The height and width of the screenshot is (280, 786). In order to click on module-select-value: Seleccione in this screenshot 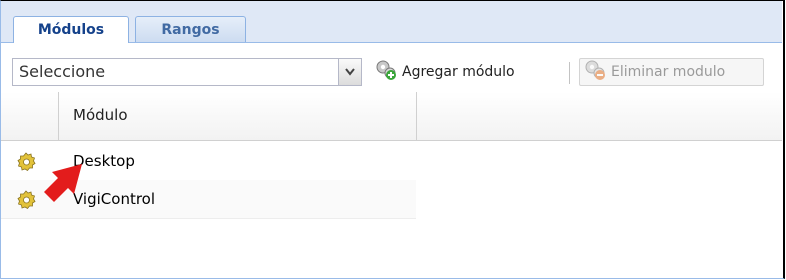, I will do `click(62, 71)`.